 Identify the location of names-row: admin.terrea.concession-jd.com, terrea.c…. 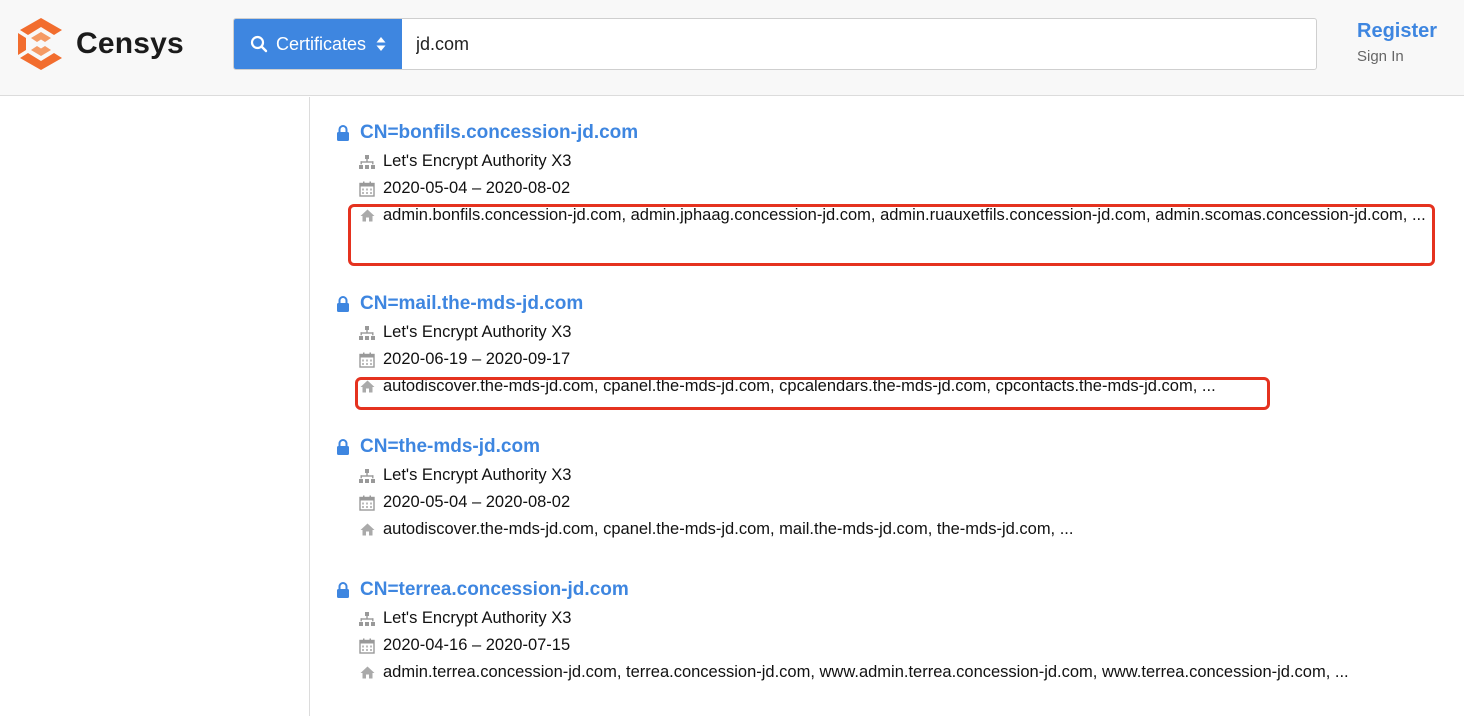
(889, 672).